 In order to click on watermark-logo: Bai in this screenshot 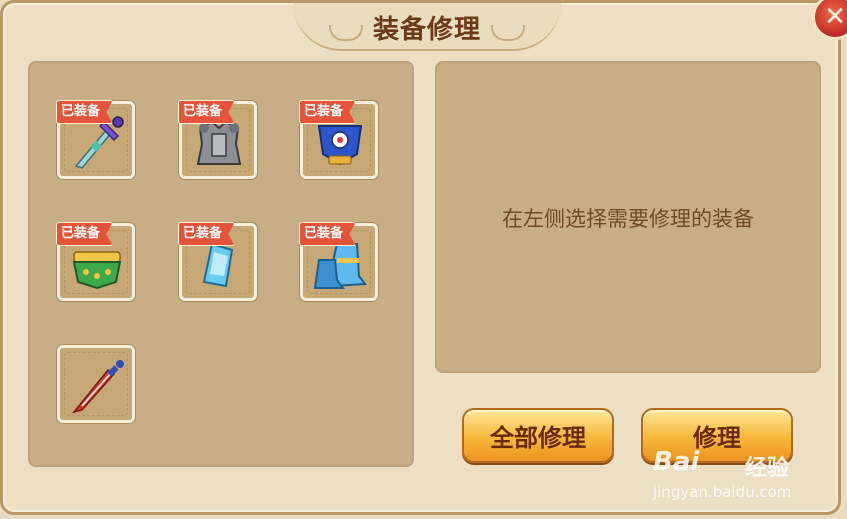, I will do `click(676, 462)`.